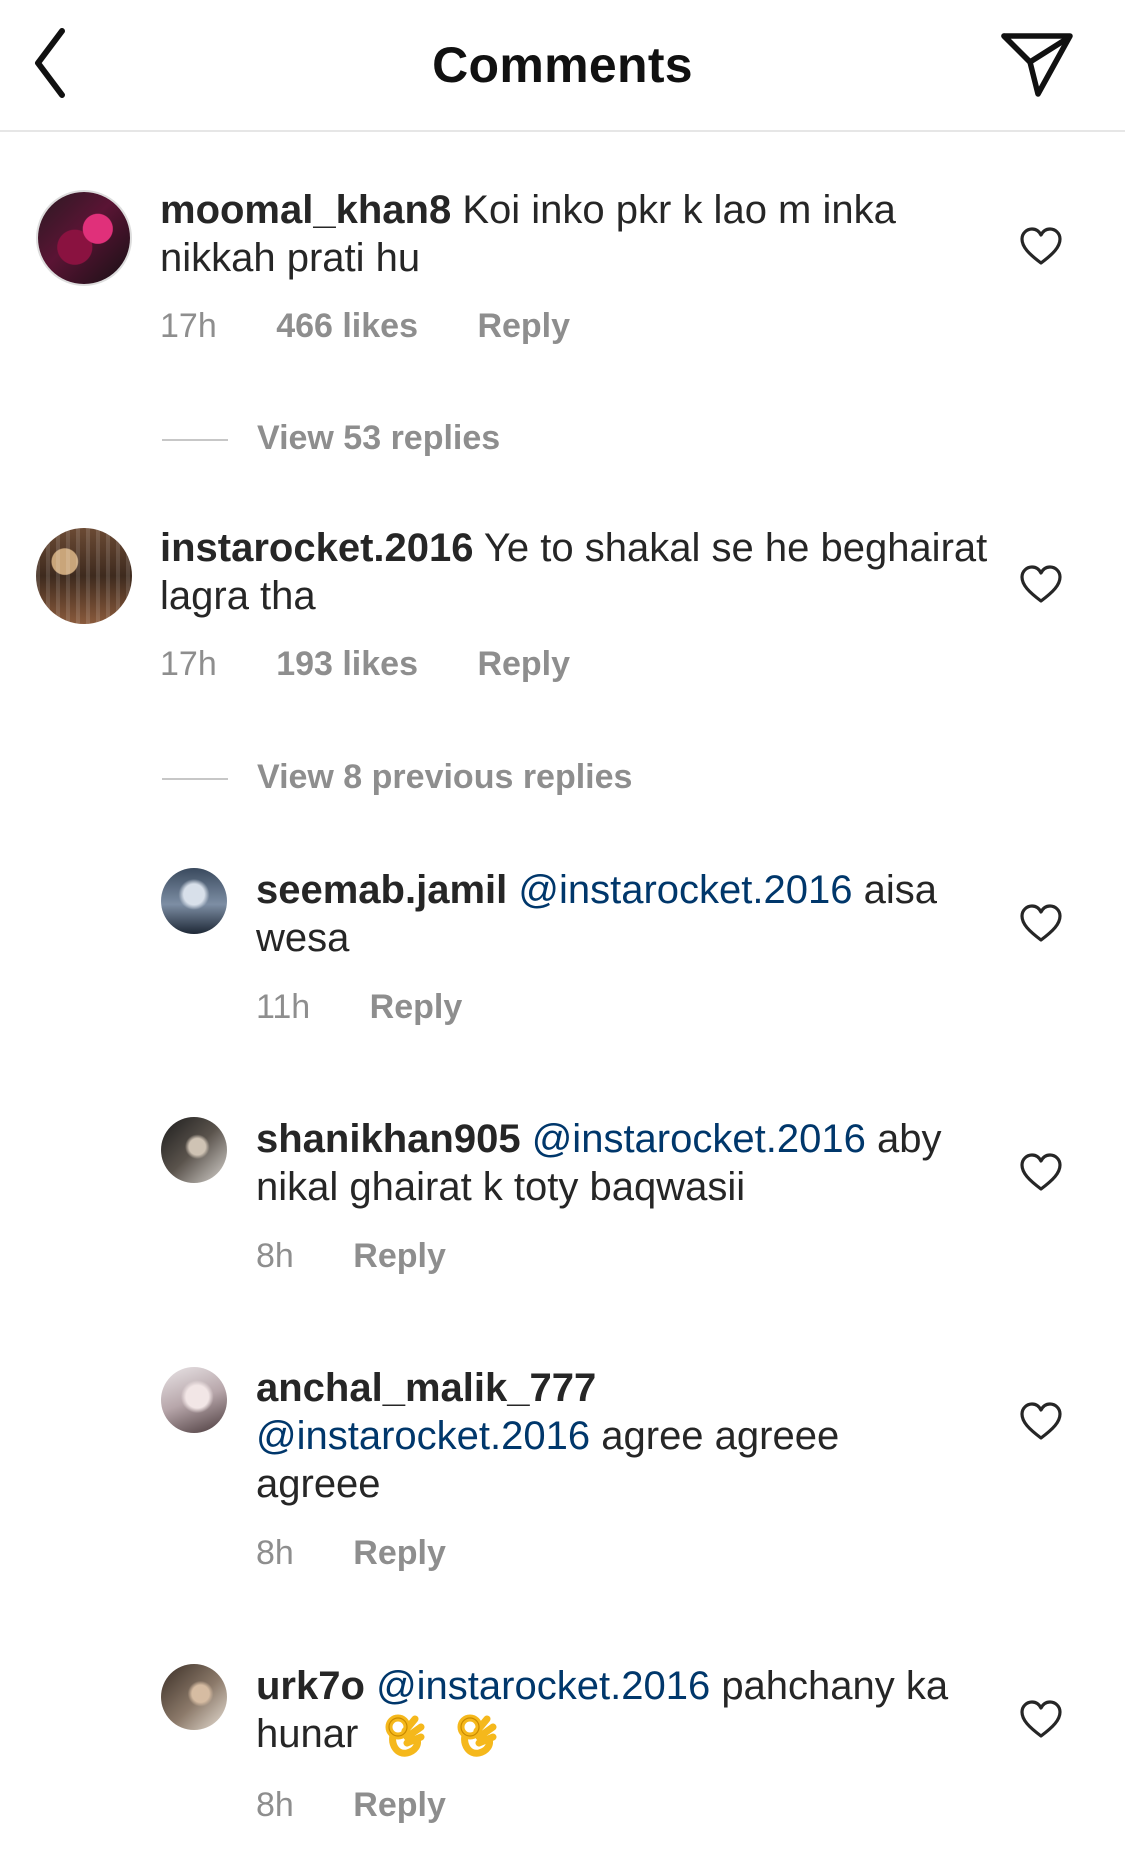 The width and height of the screenshot is (1125, 1850). Describe the element at coordinates (388, 1139) in the screenshot. I see `reply-username: shanikhan905` at that location.